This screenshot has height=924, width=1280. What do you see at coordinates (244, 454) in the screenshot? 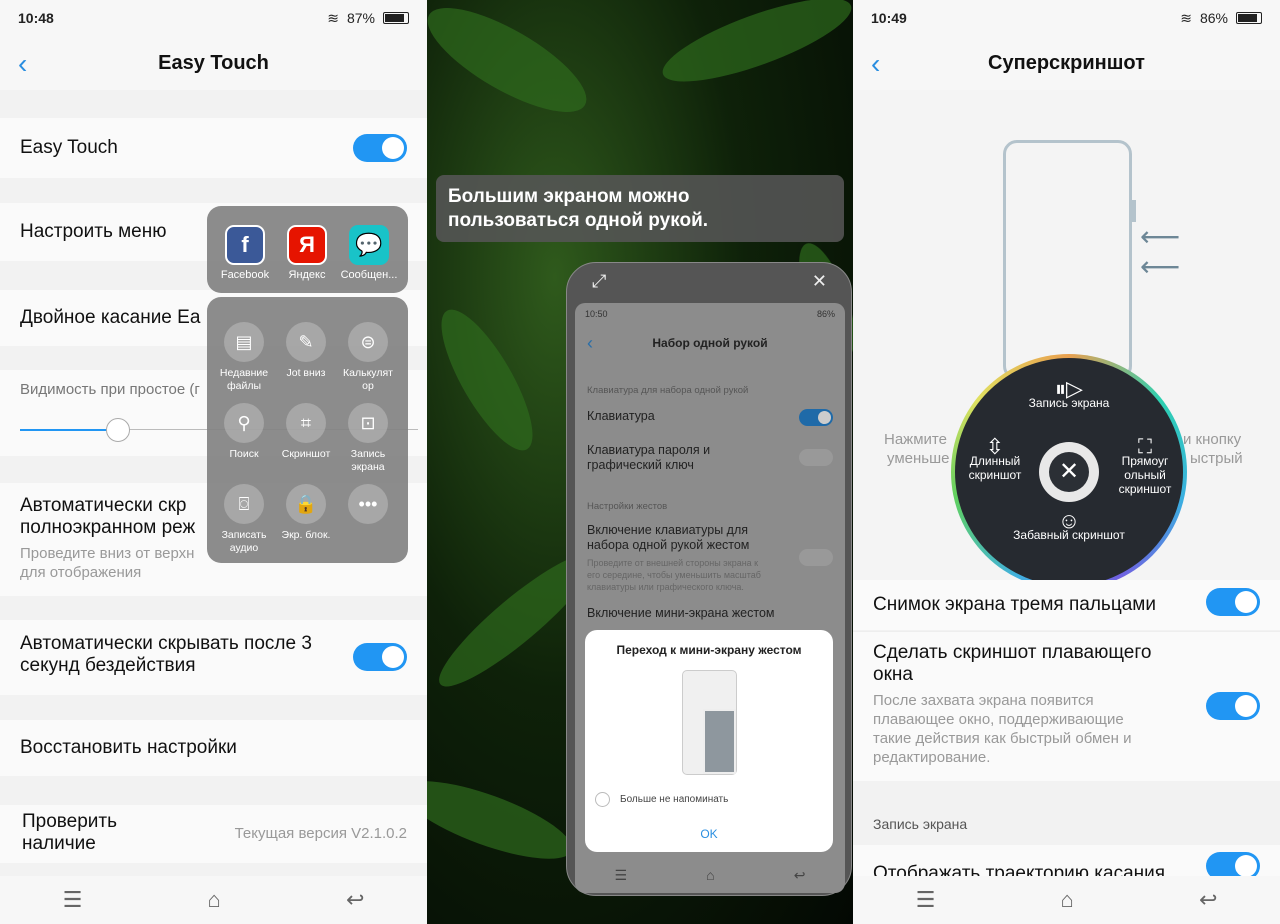
I see `tool-label: Поиск` at bounding box center [244, 454].